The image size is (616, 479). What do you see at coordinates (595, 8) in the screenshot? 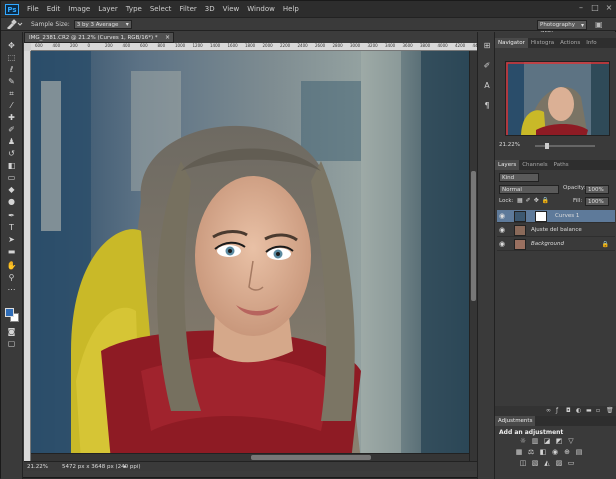
I see `maximize-icon: □` at bounding box center [595, 8].